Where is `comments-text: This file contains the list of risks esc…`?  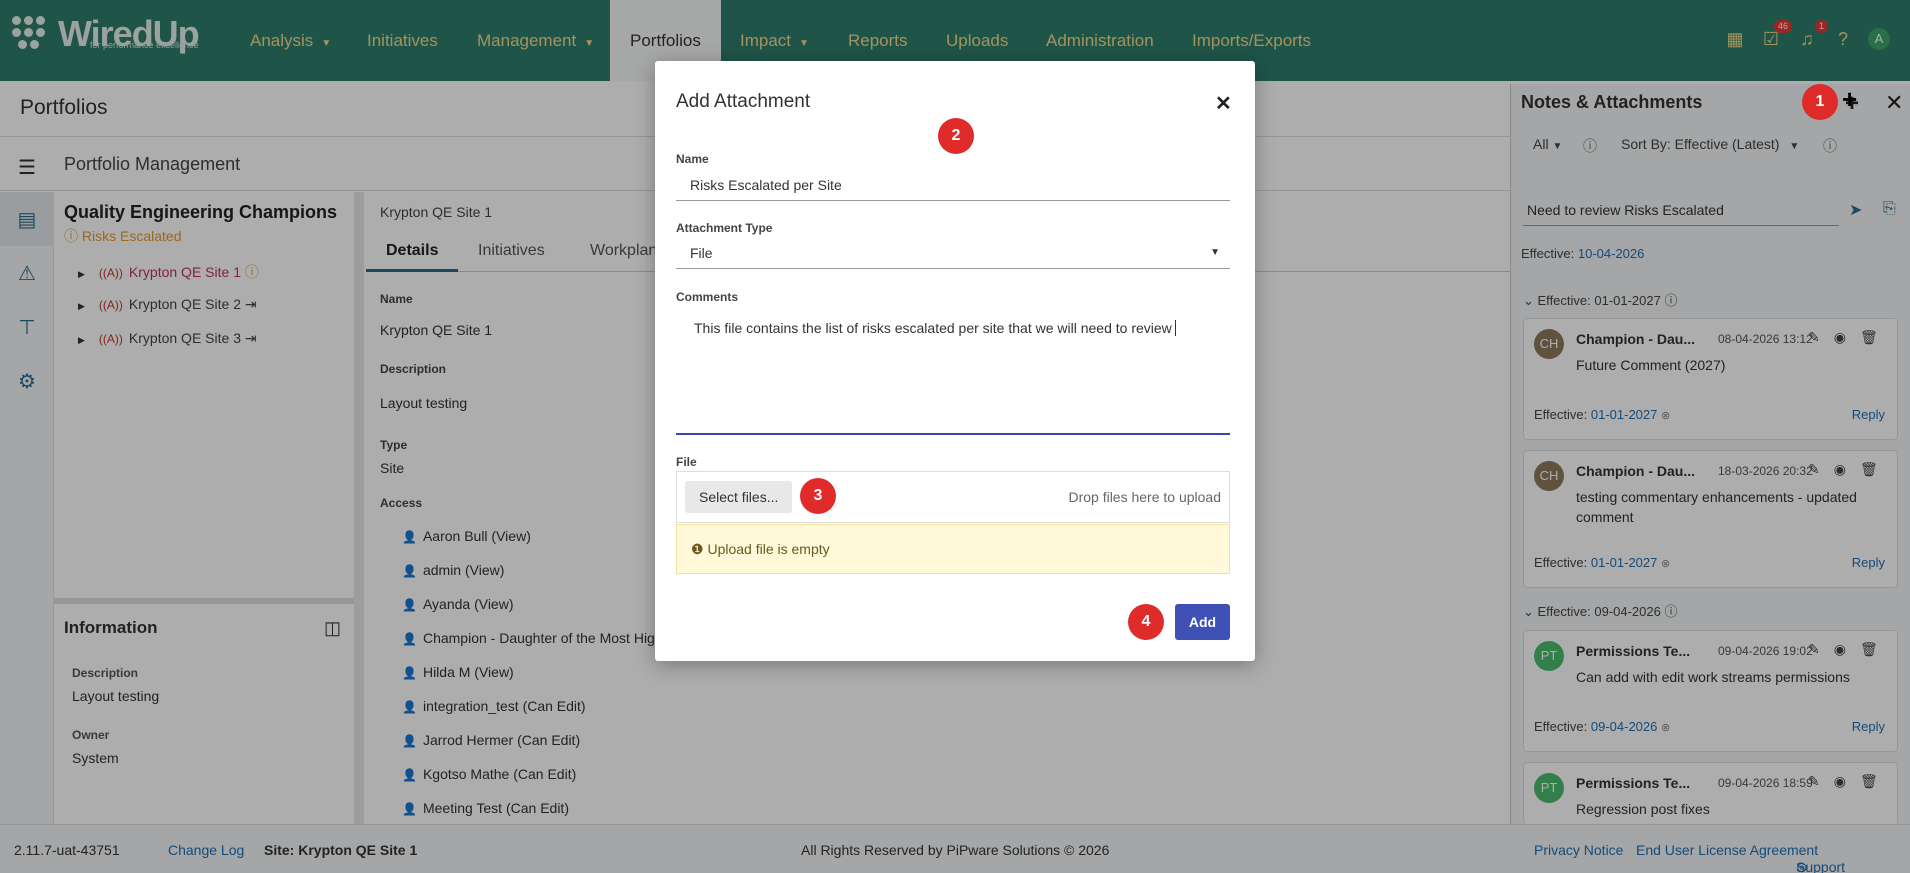 comments-text: This file contains the list of risks esc… is located at coordinates (933, 328).